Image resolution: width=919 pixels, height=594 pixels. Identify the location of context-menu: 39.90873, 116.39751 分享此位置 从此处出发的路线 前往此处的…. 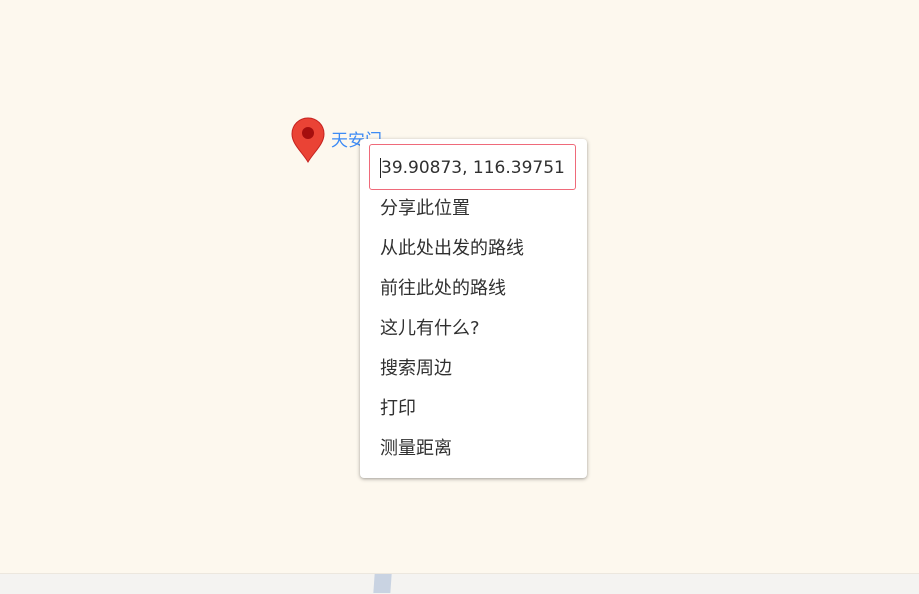
(473, 308).